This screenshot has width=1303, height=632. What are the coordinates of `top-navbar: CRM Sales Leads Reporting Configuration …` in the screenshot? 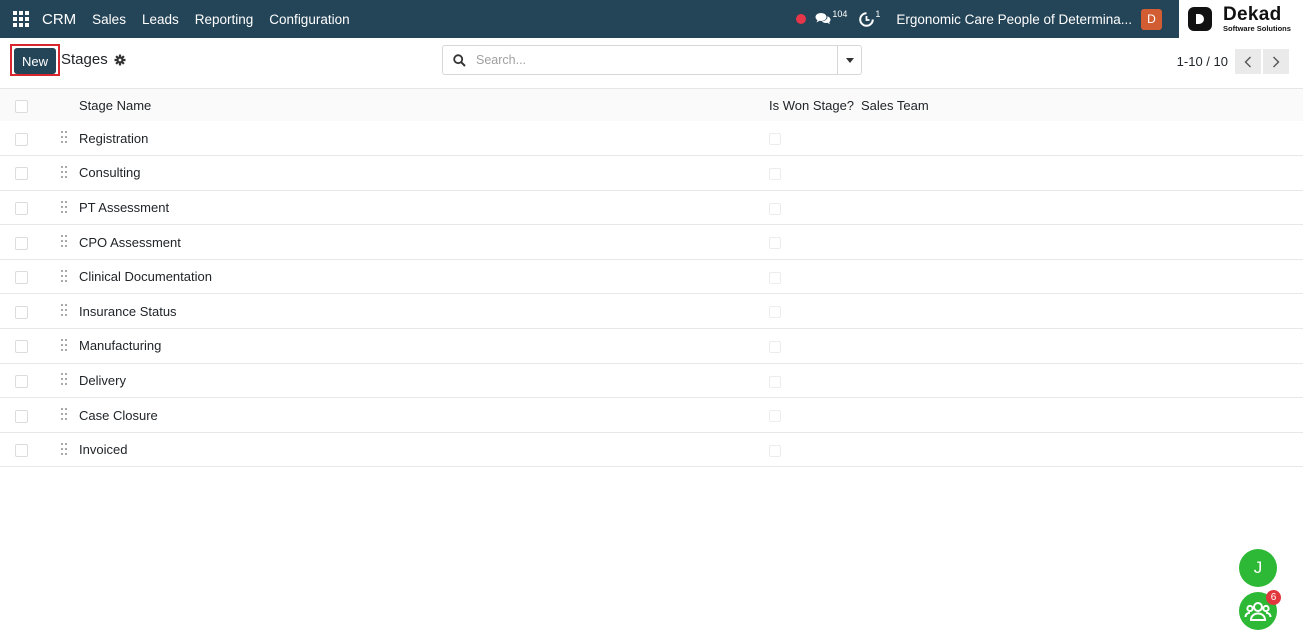 It's located at (651, 19).